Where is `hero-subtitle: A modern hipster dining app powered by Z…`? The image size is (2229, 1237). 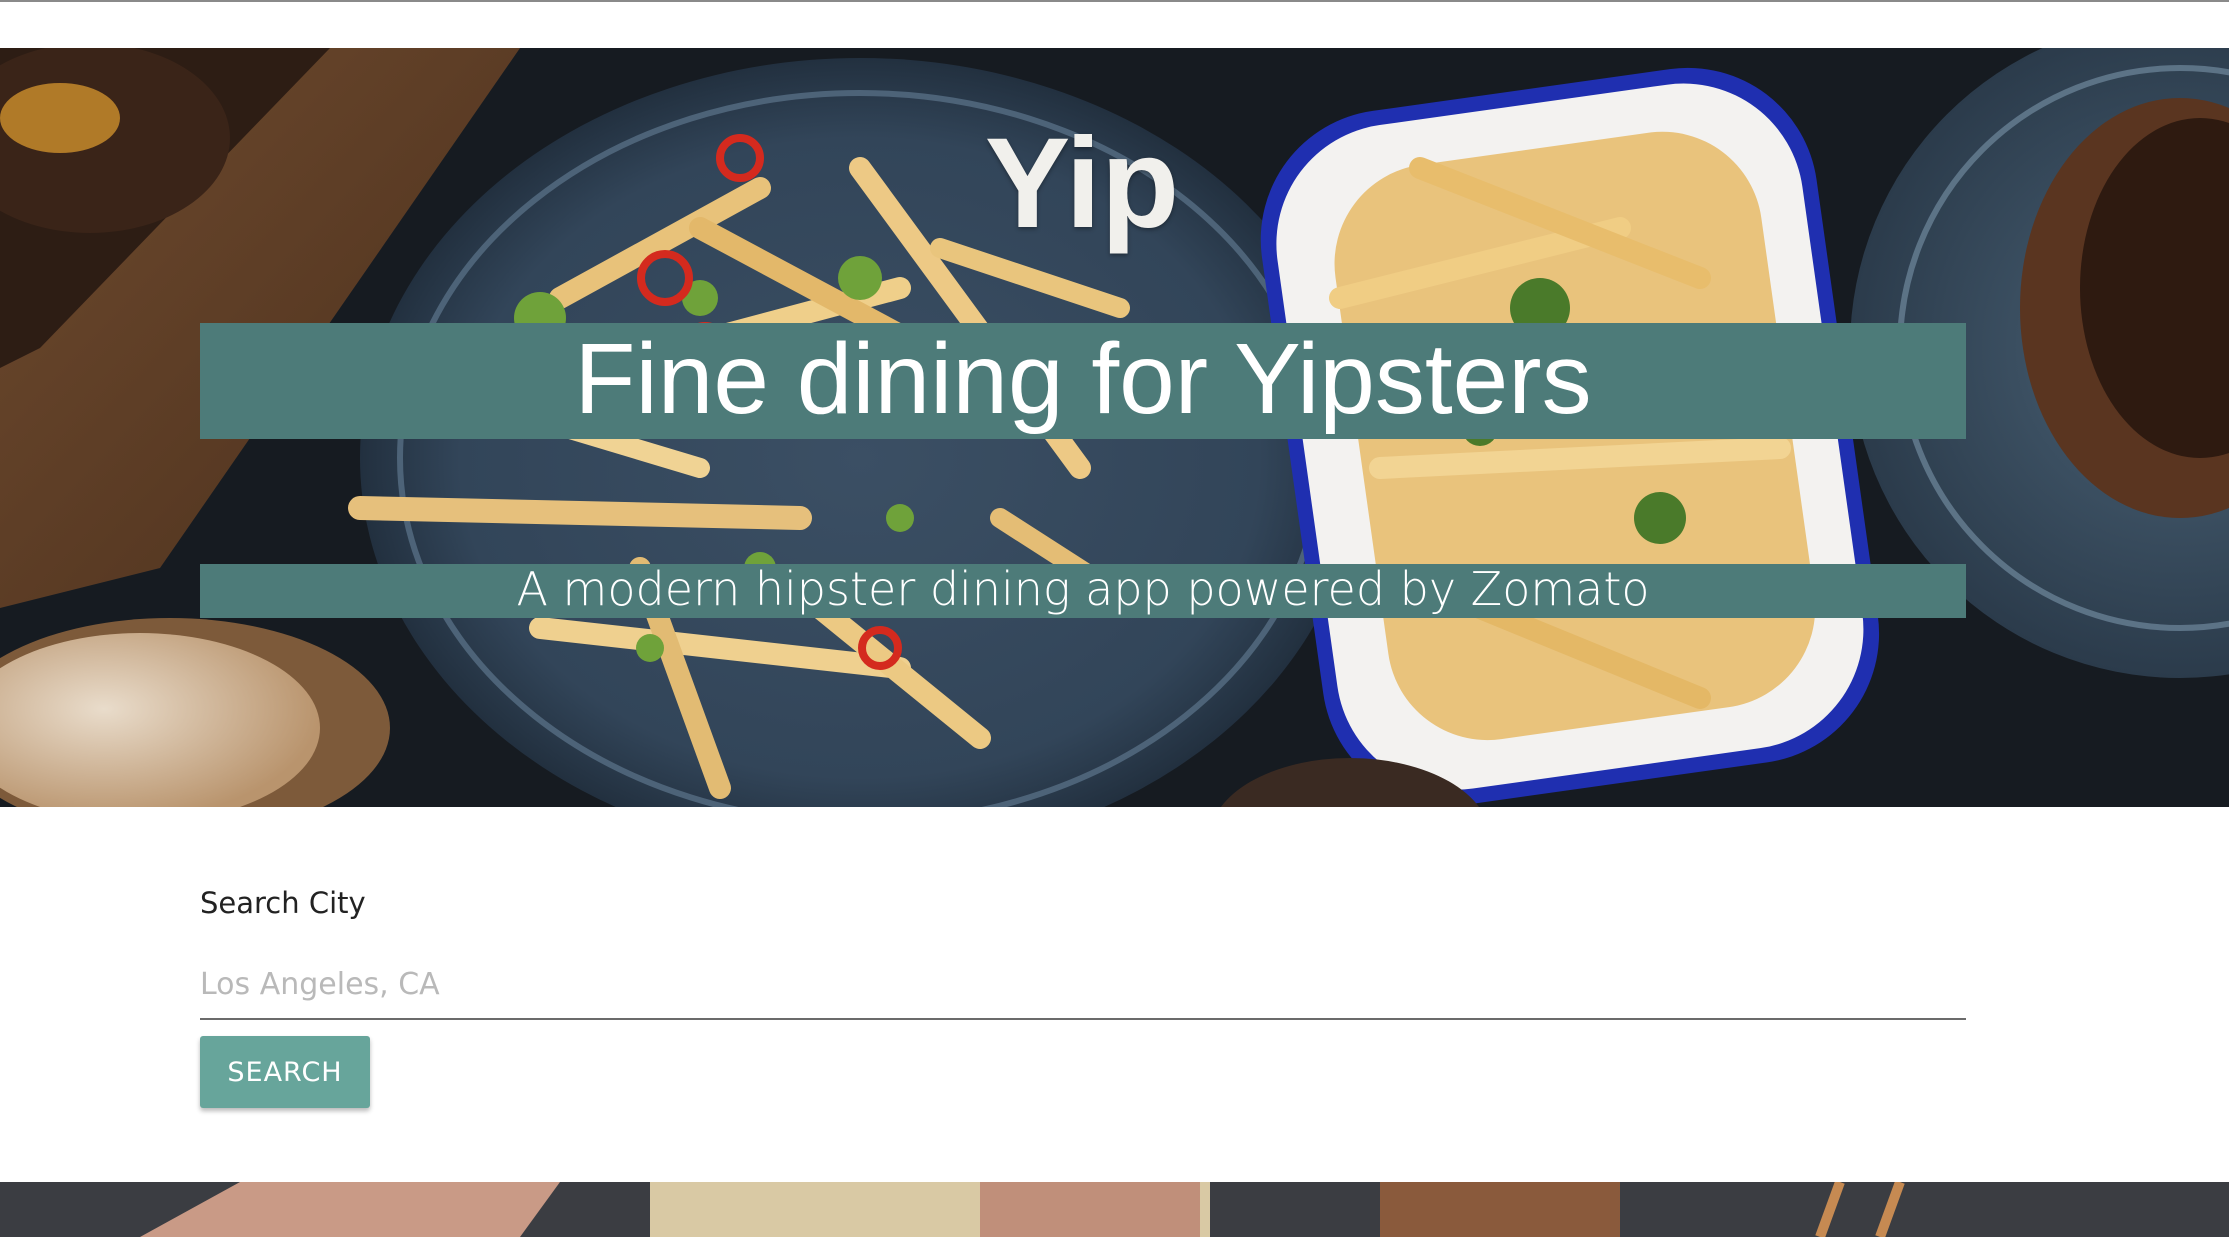 hero-subtitle: A modern hipster dining app powered by Z… is located at coordinates (1083, 589).